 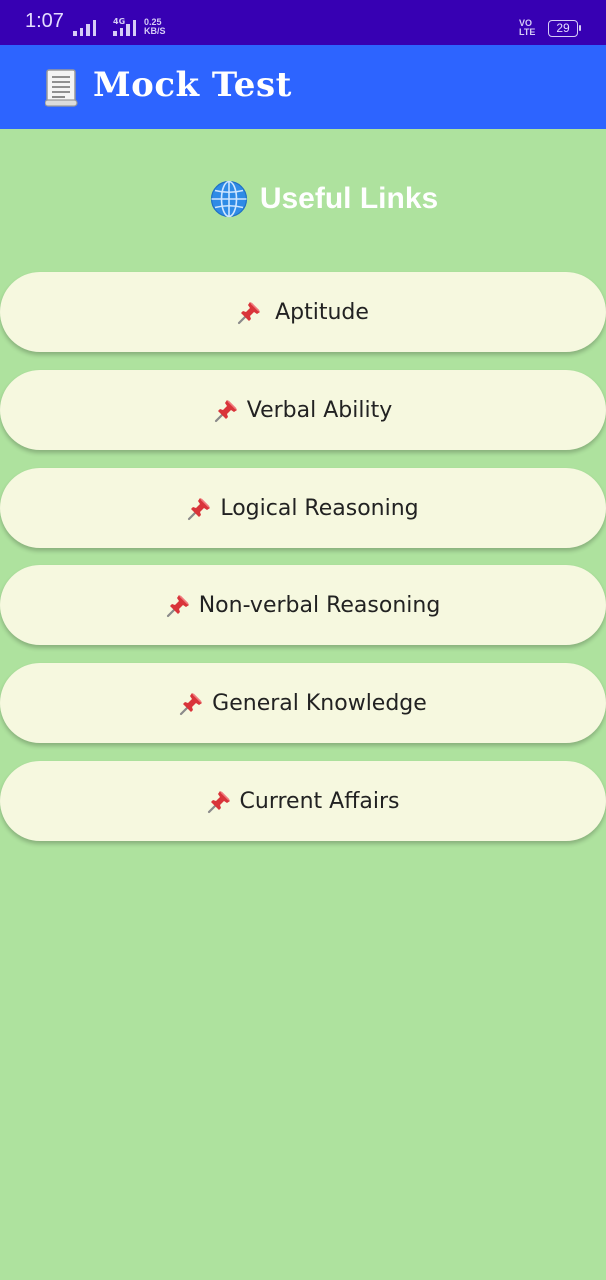 I want to click on app-bar: Mock Test, so click(x=303, y=87).